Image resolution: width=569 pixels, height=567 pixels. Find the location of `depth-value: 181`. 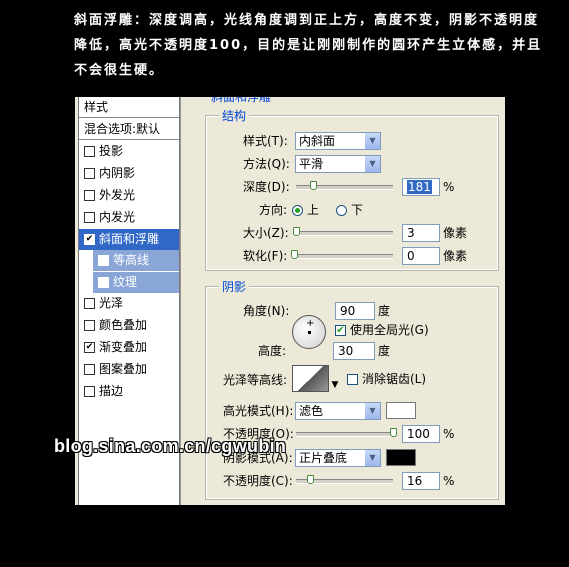

depth-value: 181 is located at coordinates (419, 187).